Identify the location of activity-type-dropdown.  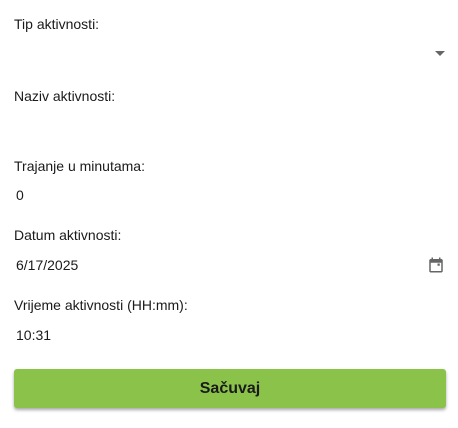
(230, 54).